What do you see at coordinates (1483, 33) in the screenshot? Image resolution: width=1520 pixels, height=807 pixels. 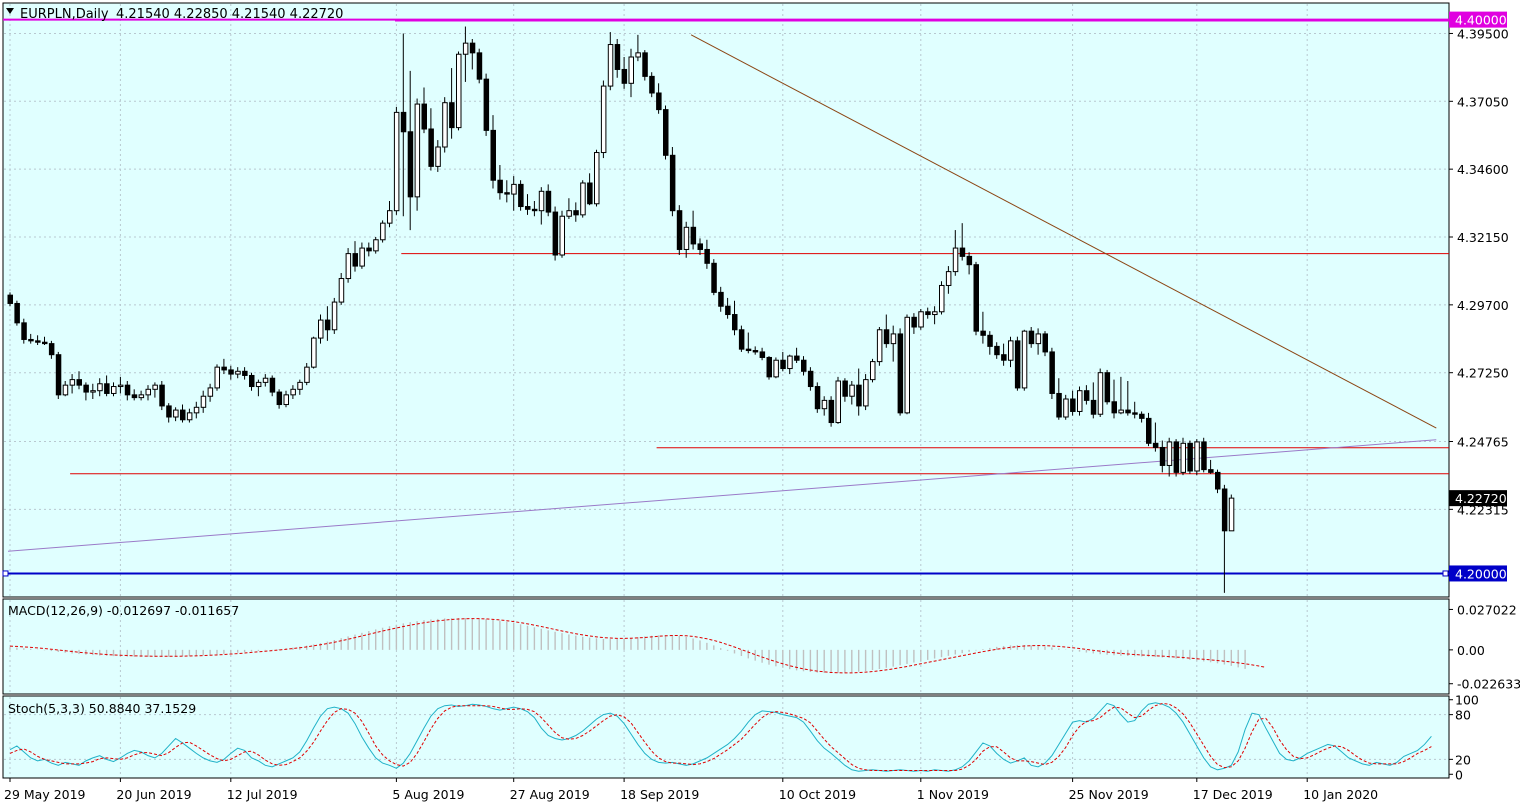 I see `price-tick-label: 4.39500` at bounding box center [1483, 33].